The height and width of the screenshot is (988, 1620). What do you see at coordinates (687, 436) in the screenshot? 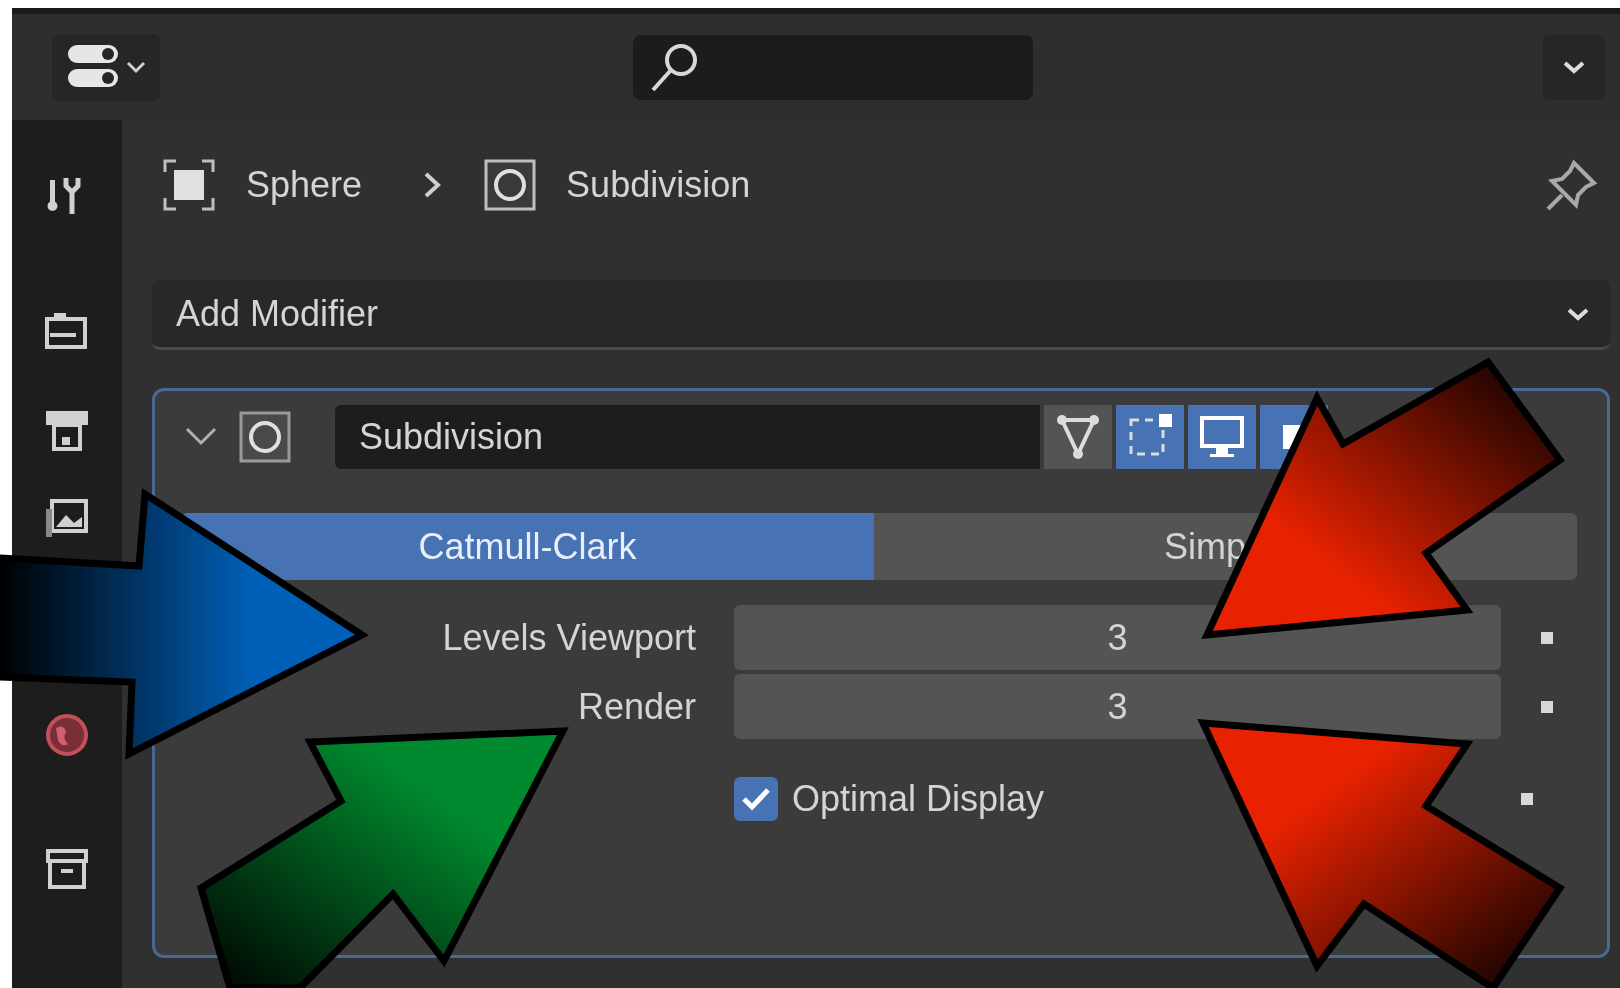
I see `modifier-name-field: Subdivision` at bounding box center [687, 436].